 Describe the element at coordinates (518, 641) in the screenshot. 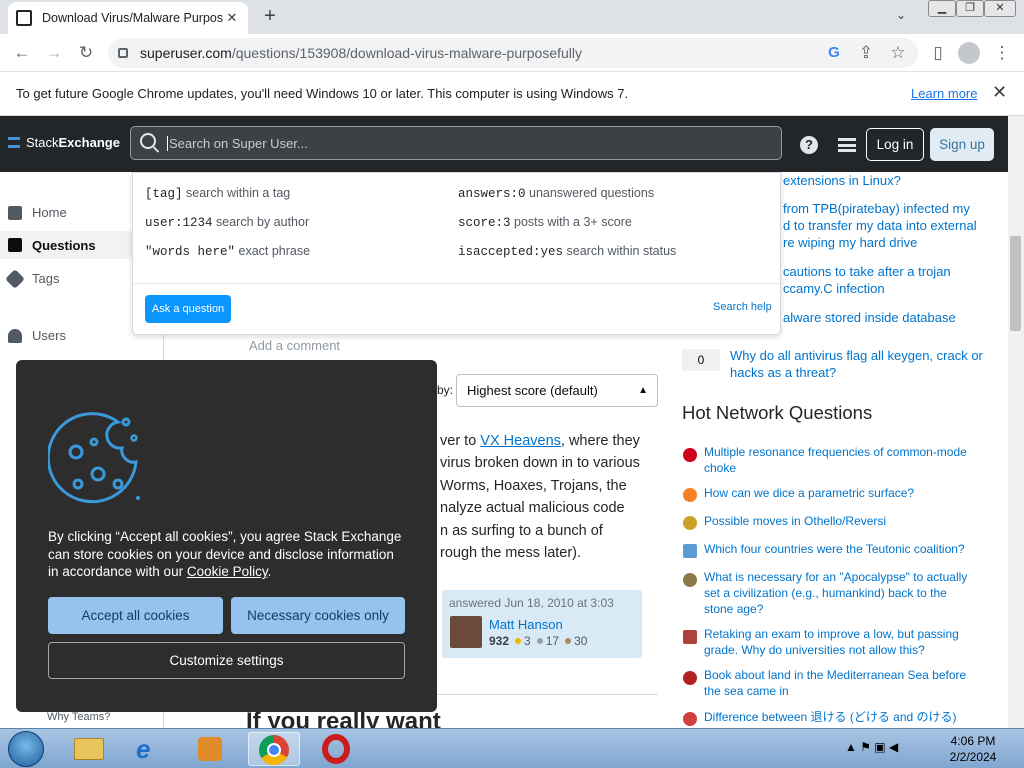

I see `gold-badge-icon` at that location.